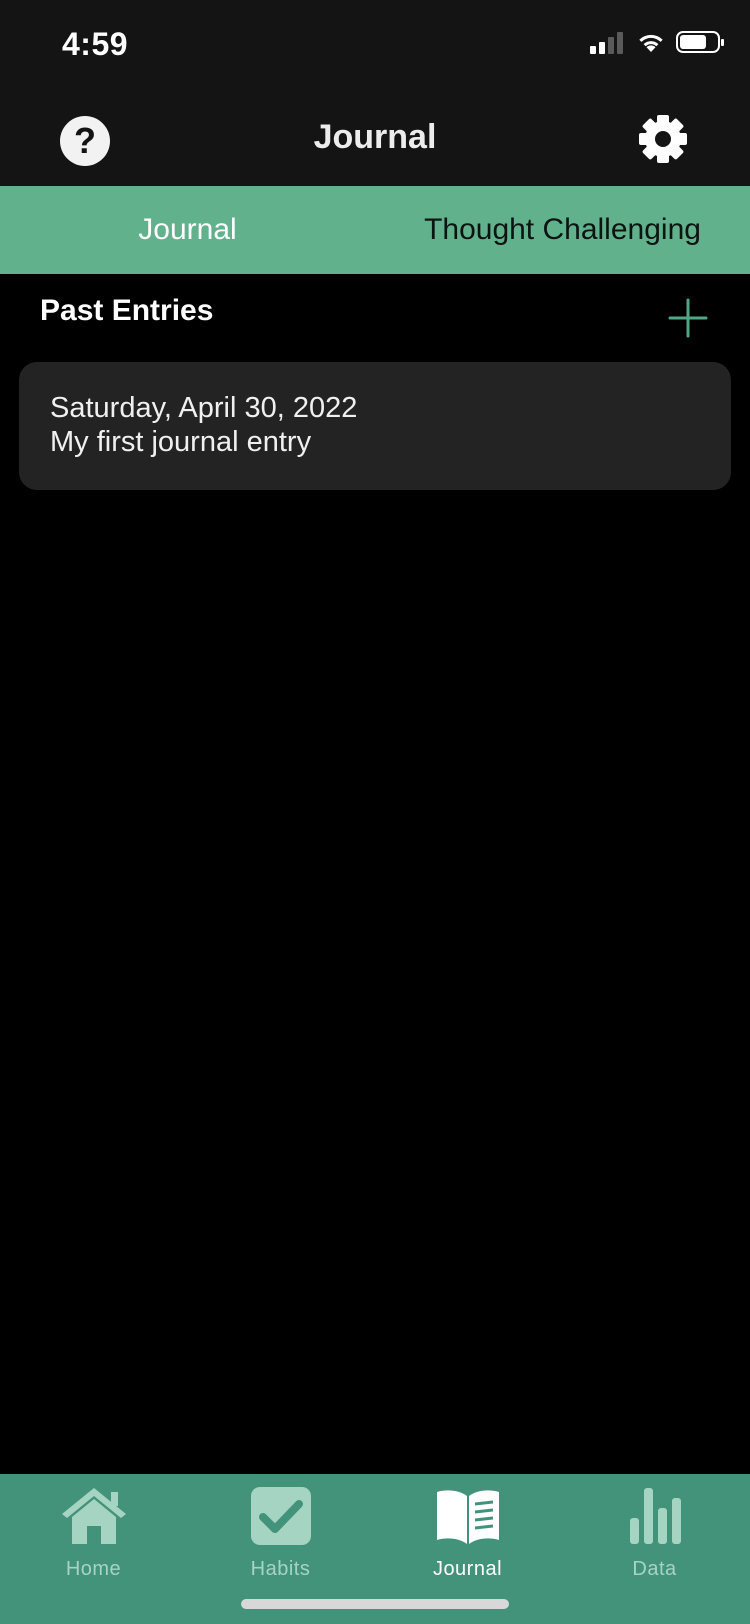  I want to click on bottom-tab-label: Habits, so click(280, 1569).